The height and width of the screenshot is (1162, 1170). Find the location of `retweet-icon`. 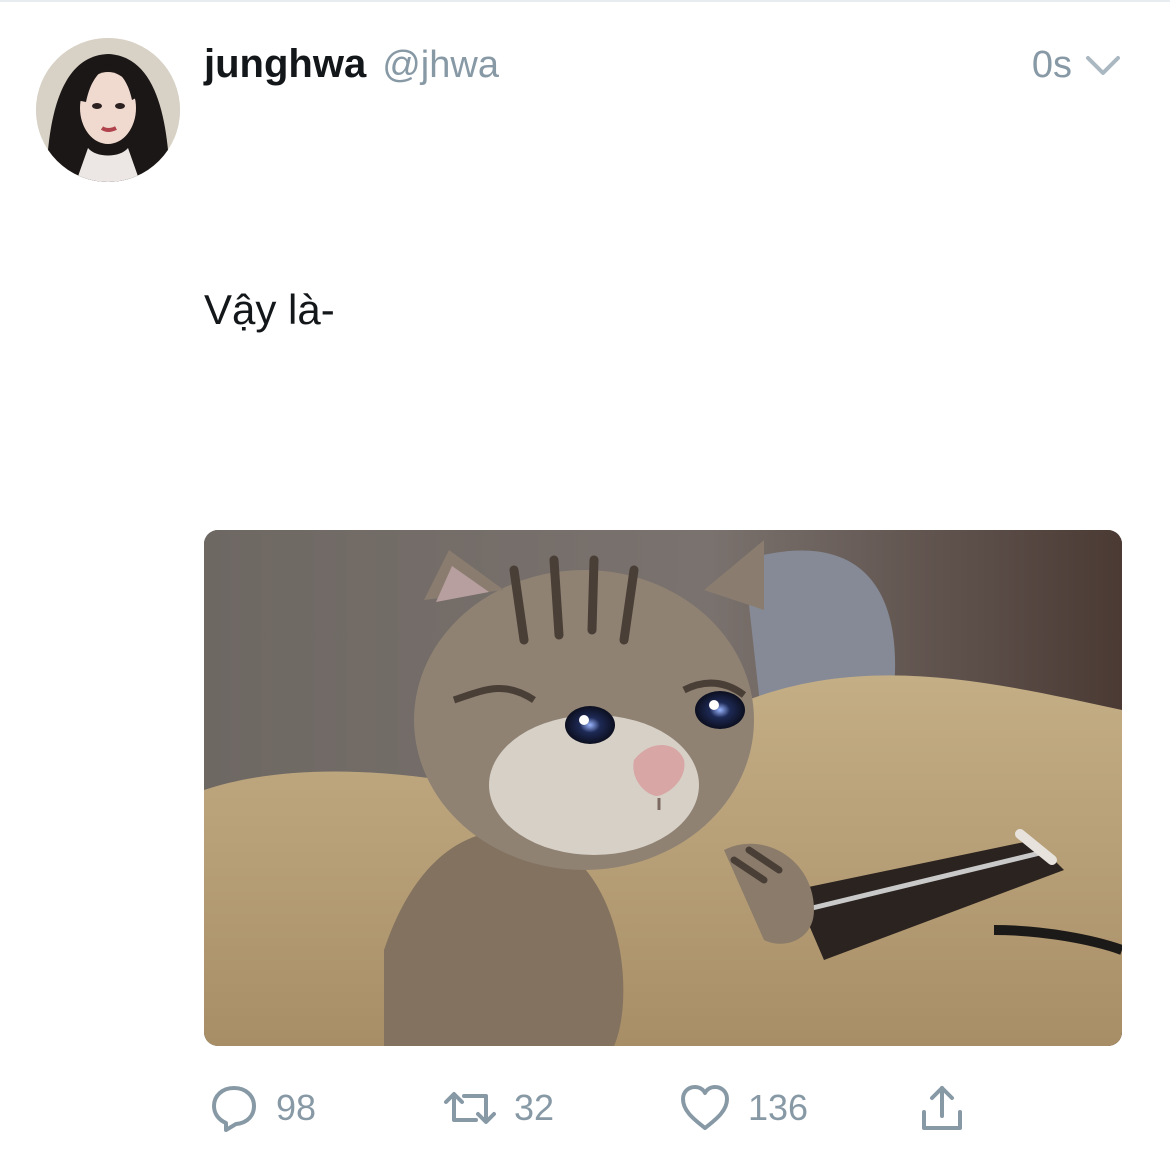

retweet-icon is located at coordinates (470, 1108).